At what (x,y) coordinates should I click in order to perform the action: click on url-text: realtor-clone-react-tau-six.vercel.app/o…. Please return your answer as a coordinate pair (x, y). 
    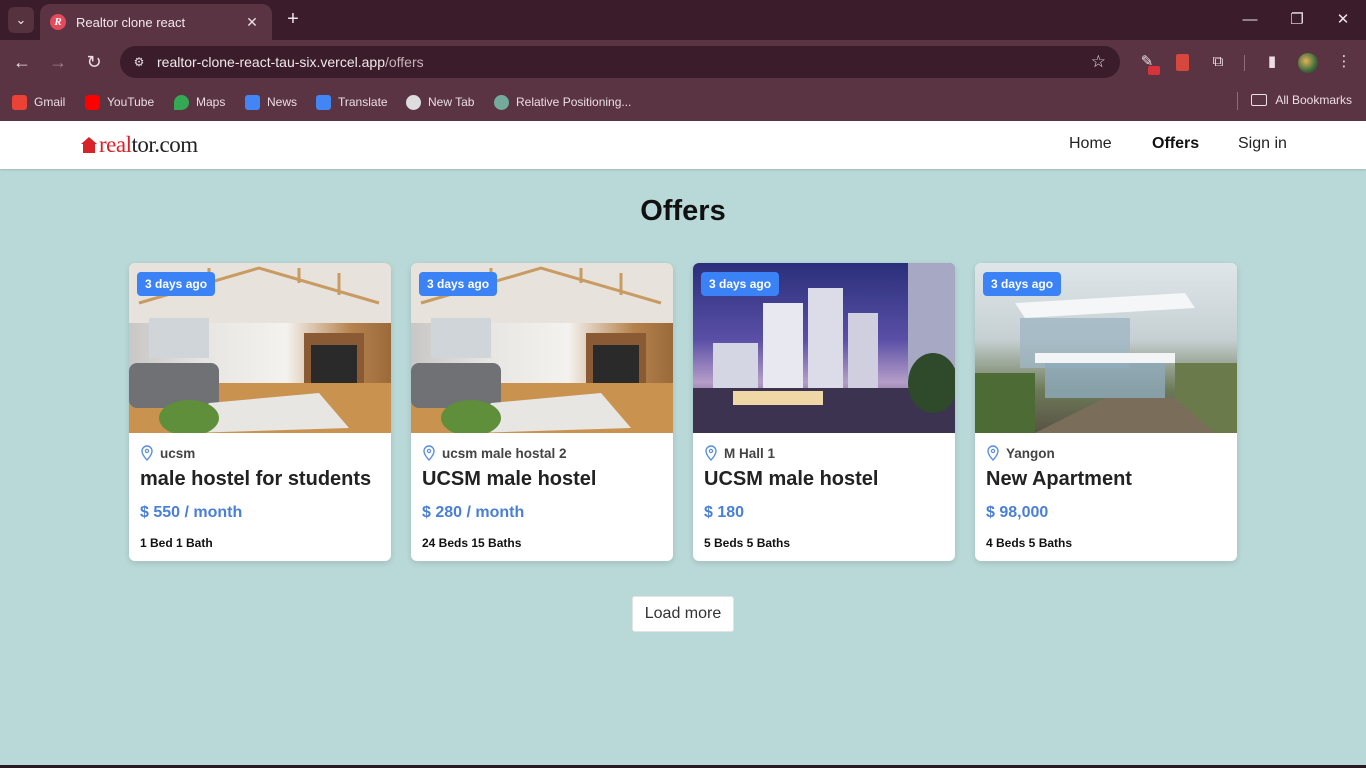
    Looking at the image, I should click on (290, 62).